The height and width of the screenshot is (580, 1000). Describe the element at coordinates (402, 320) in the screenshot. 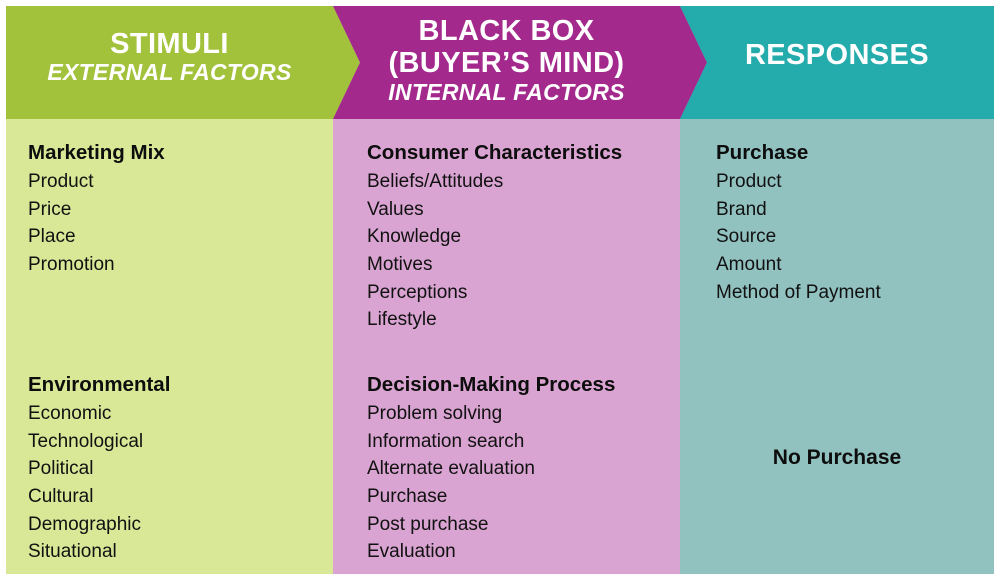

I see `list-item: Lifestyle` at that location.